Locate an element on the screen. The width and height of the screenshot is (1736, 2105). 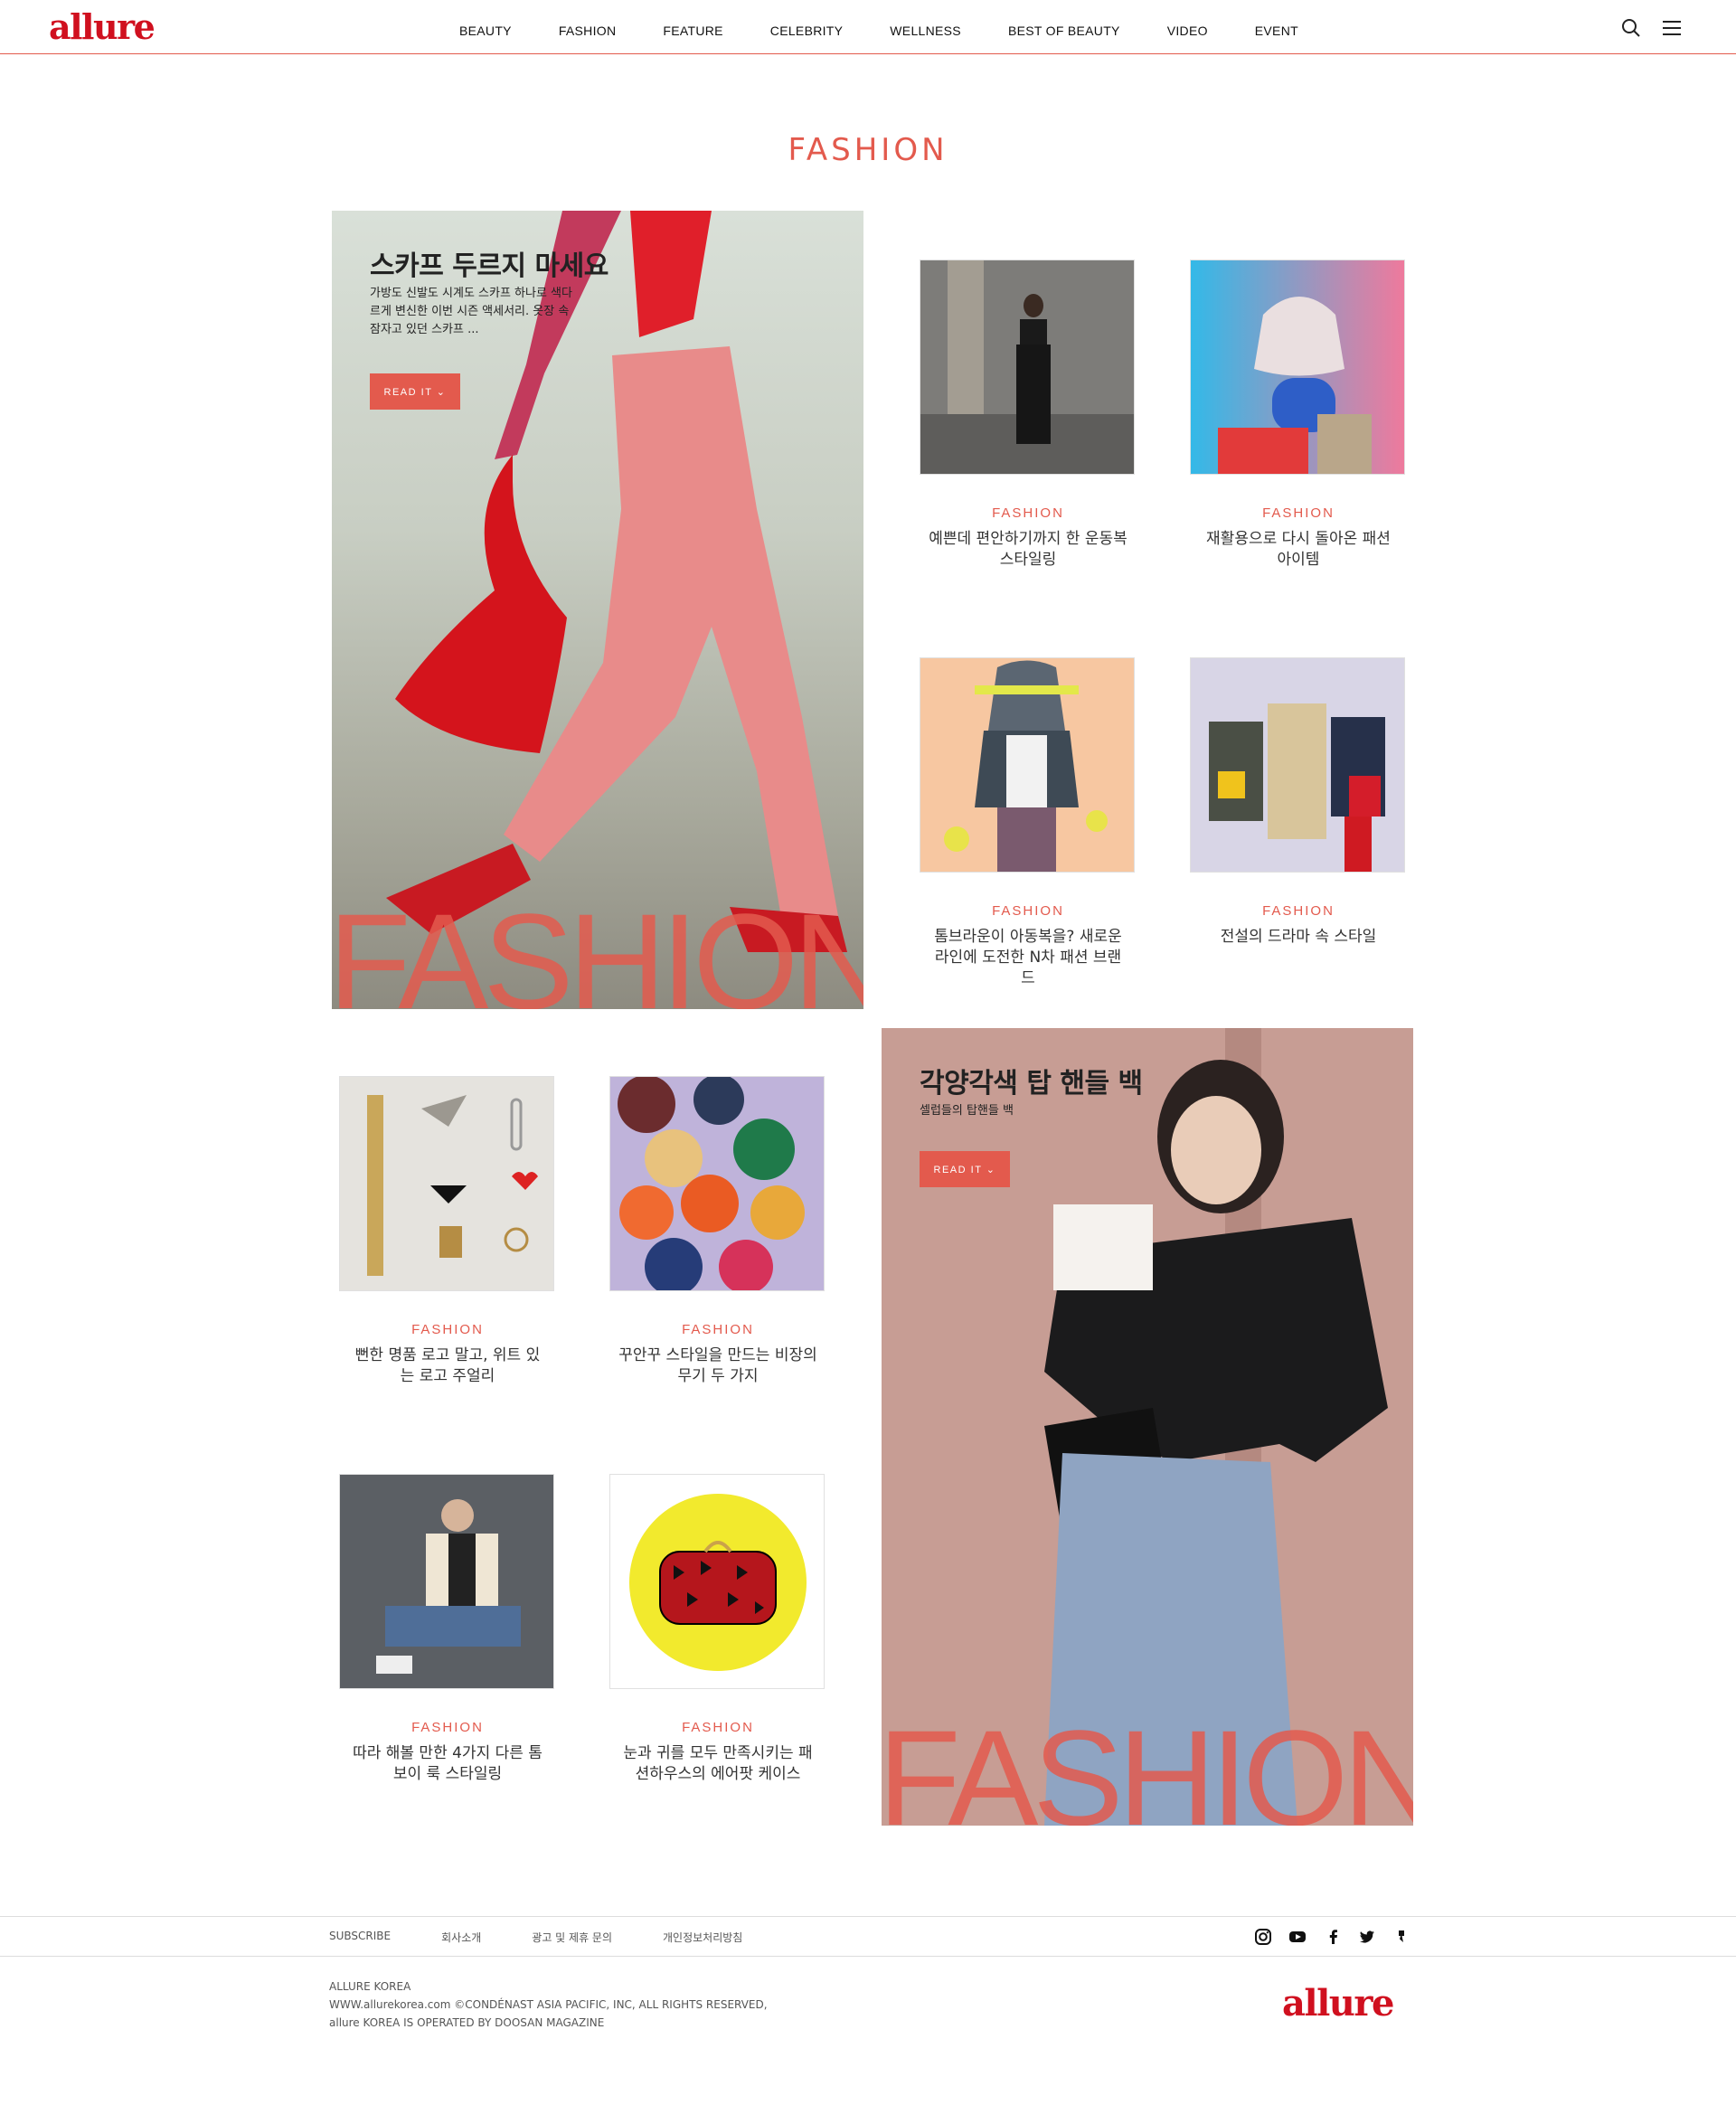
article-title: 따라 해볼 만한 4가지 다른 톰보이 룩 스타일링 is located at coordinates (448, 1763).